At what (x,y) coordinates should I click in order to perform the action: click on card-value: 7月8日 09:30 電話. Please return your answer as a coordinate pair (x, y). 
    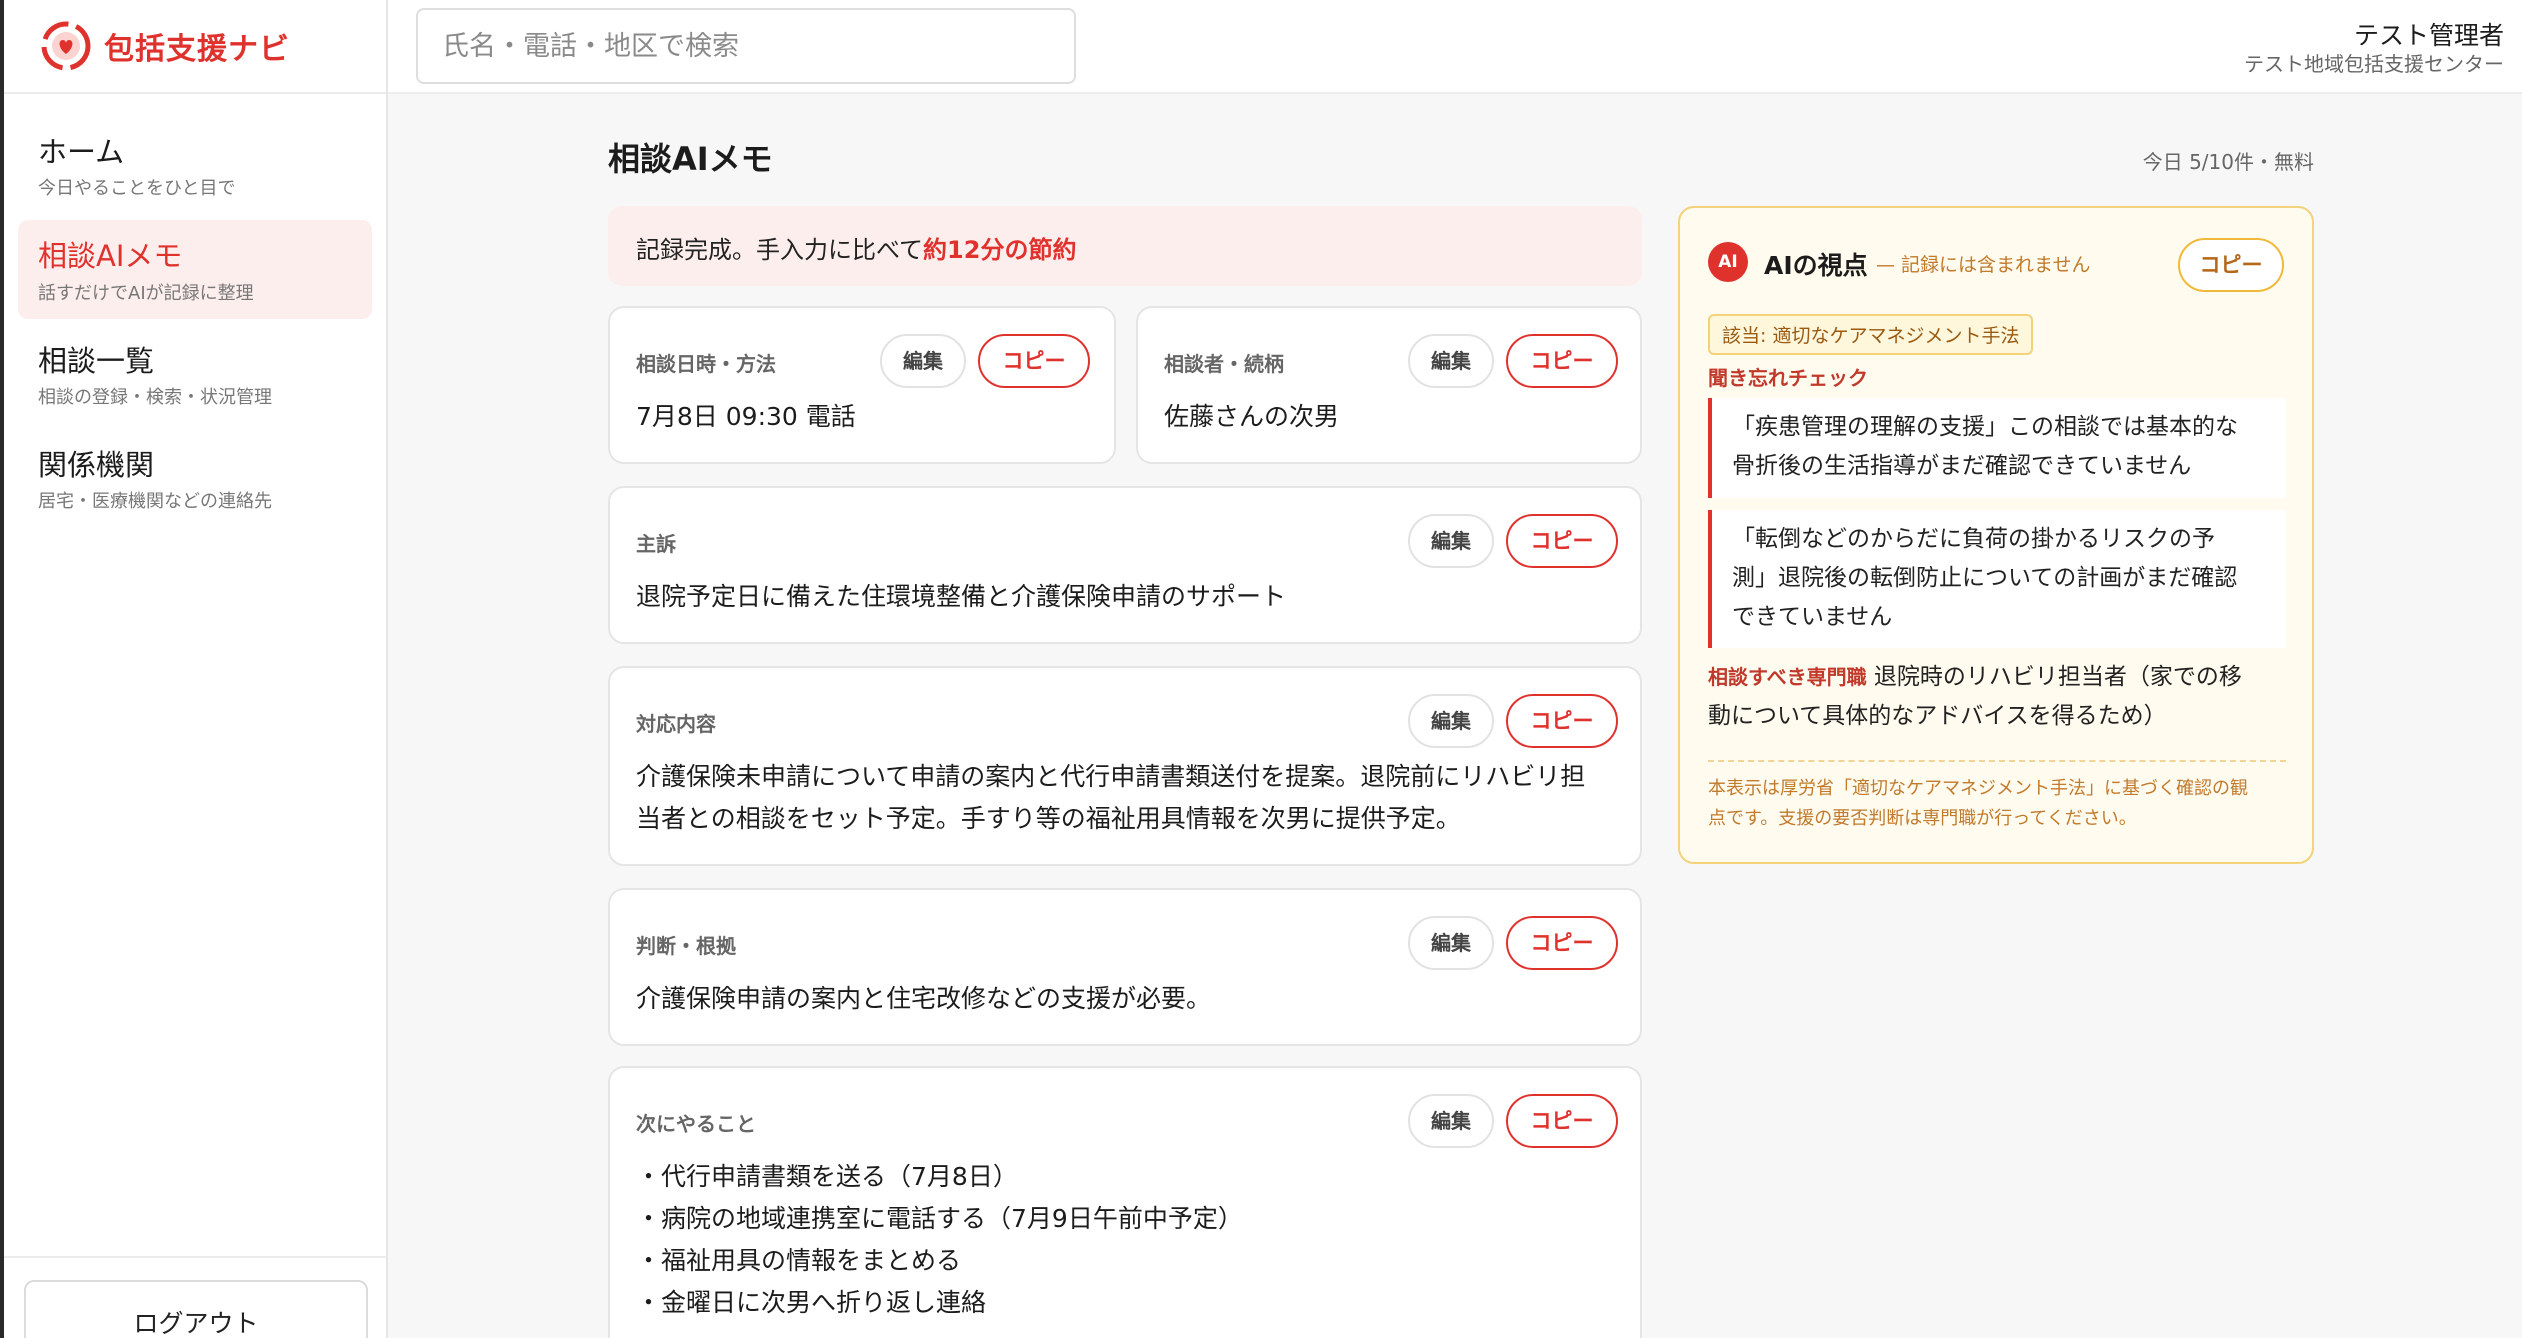
    Looking at the image, I should click on (746, 416).